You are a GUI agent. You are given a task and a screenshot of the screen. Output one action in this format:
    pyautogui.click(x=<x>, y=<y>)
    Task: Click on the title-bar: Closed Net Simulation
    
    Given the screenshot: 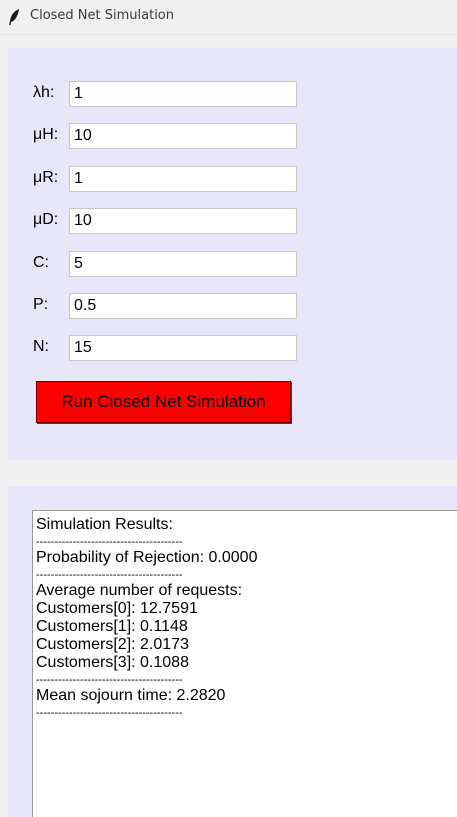 What is the action you would take?
    pyautogui.click(x=228, y=17)
    